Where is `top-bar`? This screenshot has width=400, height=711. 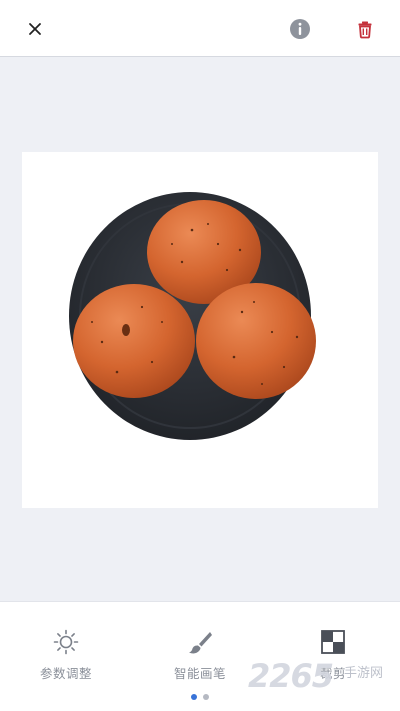 top-bar is located at coordinates (200, 28).